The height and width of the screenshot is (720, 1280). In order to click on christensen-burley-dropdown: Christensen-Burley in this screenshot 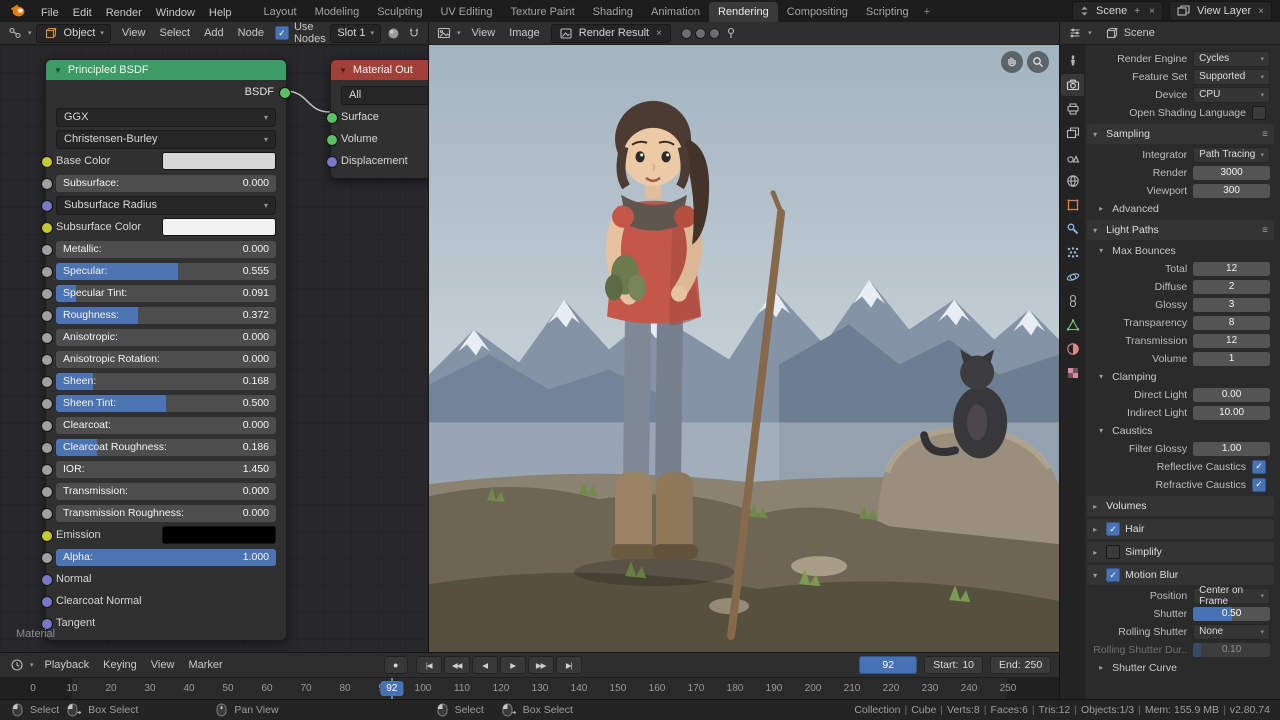, I will do `click(166, 139)`.